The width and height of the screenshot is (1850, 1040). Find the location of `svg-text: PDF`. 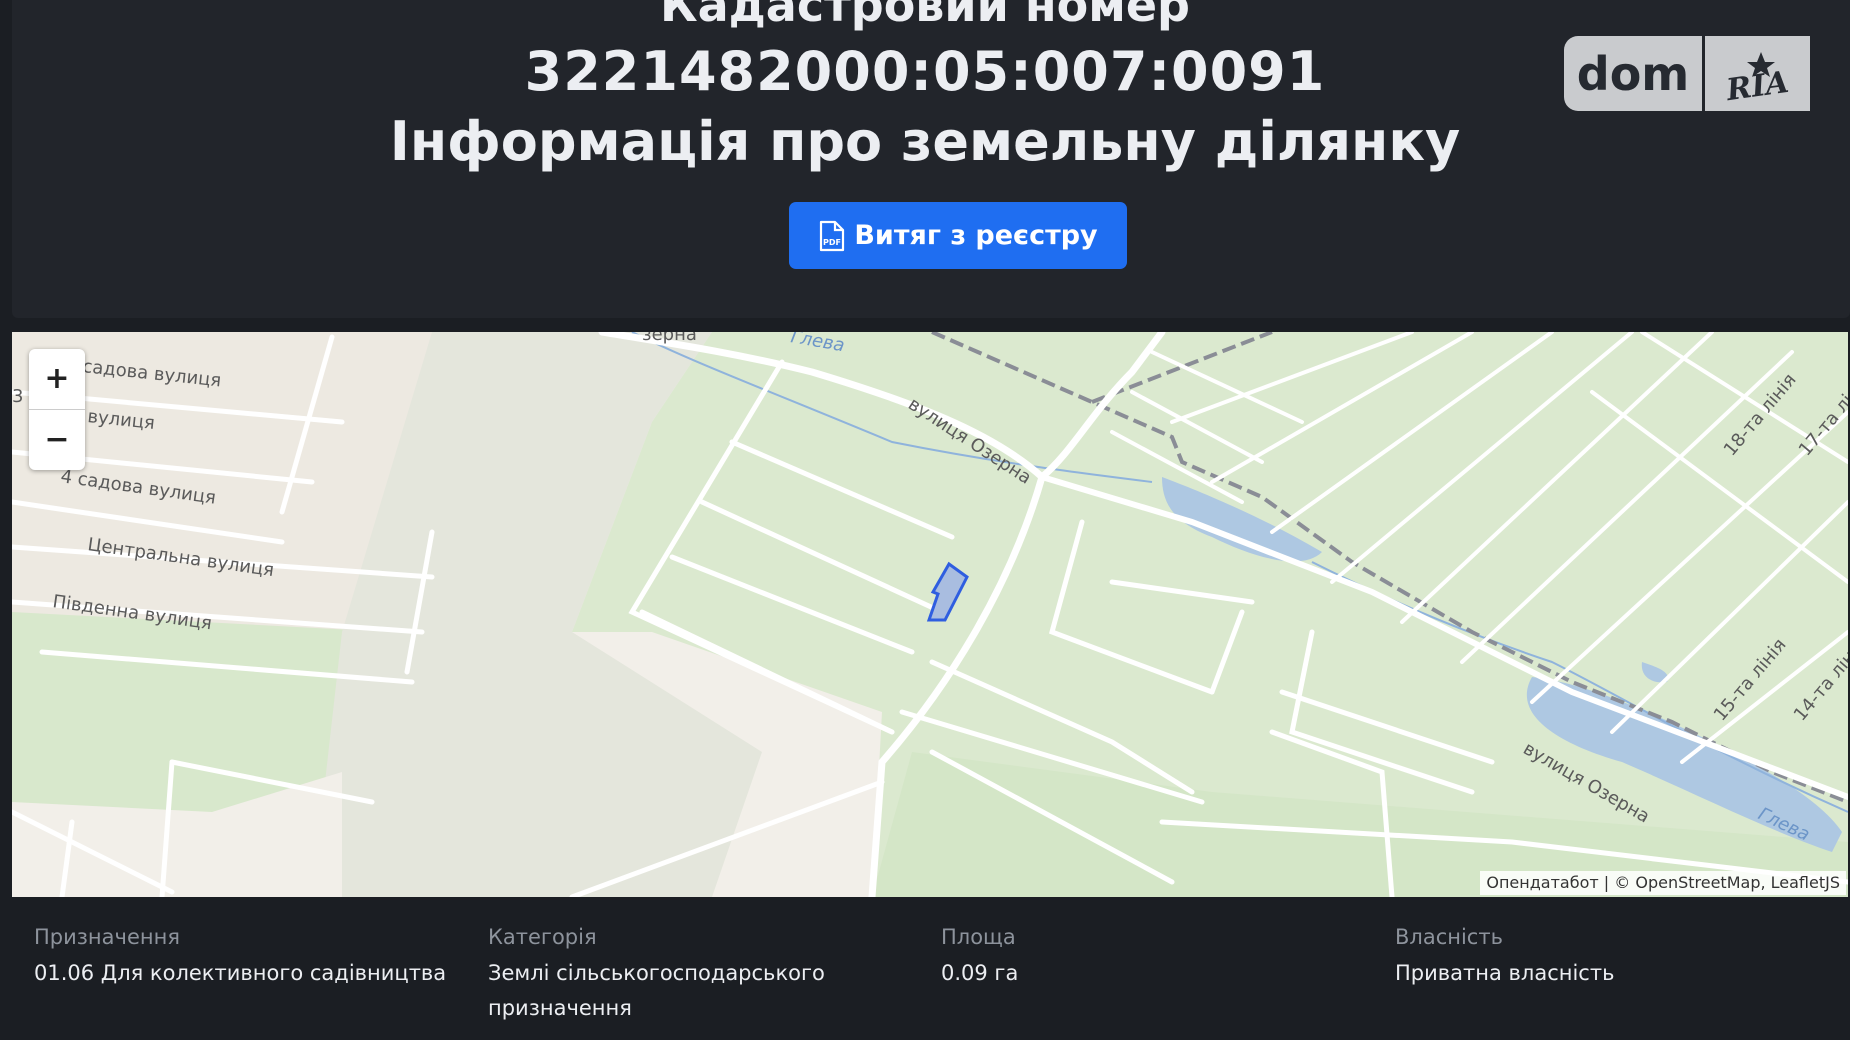

svg-text: PDF is located at coordinates (832, 242).